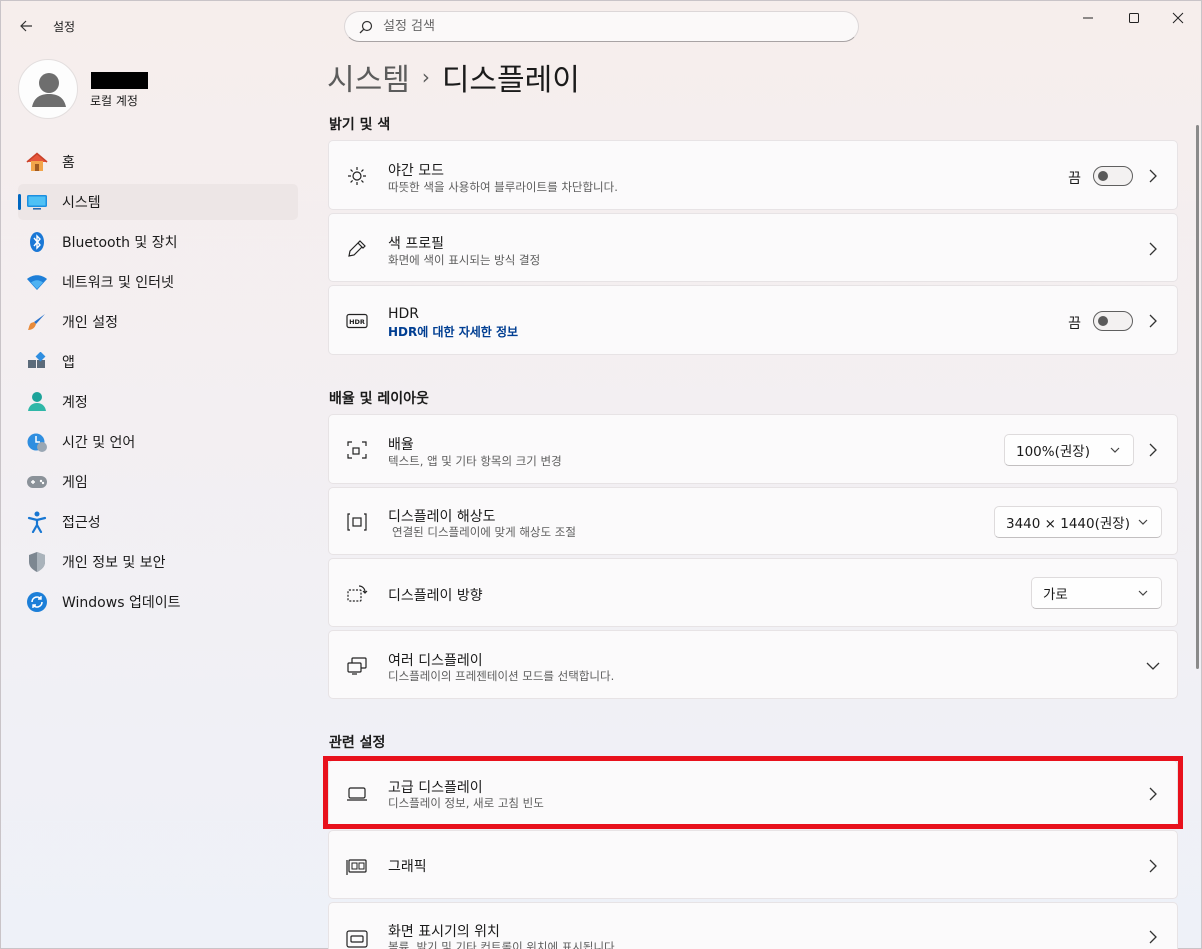 This screenshot has height=949, width=1202. I want to click on time-language-icon, so click(37, 442).